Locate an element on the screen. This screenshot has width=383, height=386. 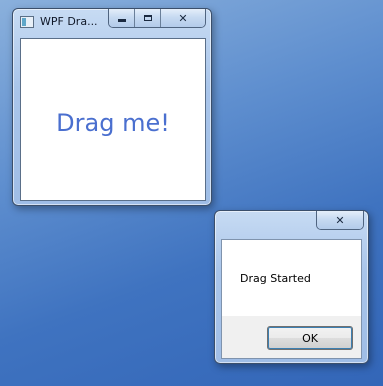
message-text: Drag Started is located at coordinates (275, 278).